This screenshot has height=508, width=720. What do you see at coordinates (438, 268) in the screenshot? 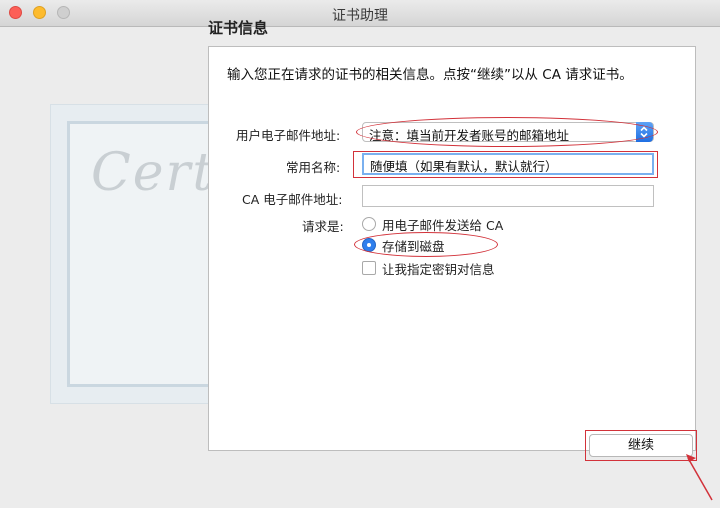
I see `specify-key-pair-label: 让我指定密钥对信息` at bounding box center [438, 268].